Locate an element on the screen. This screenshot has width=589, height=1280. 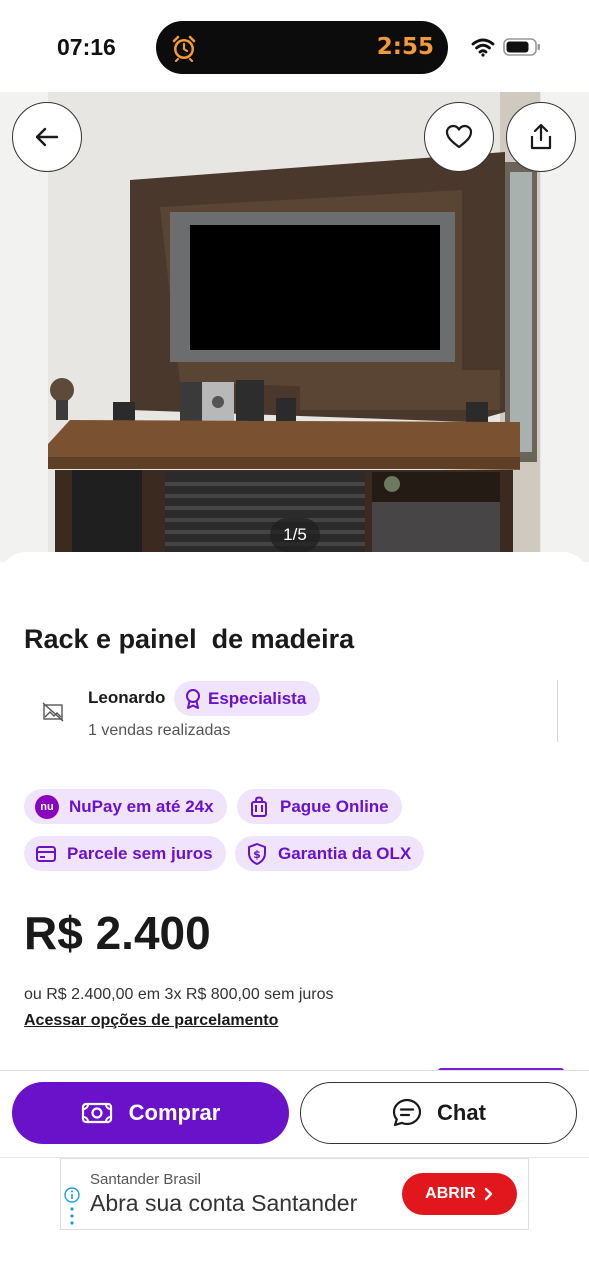
chat-button: Chat is located at coordinates (438, 1113).